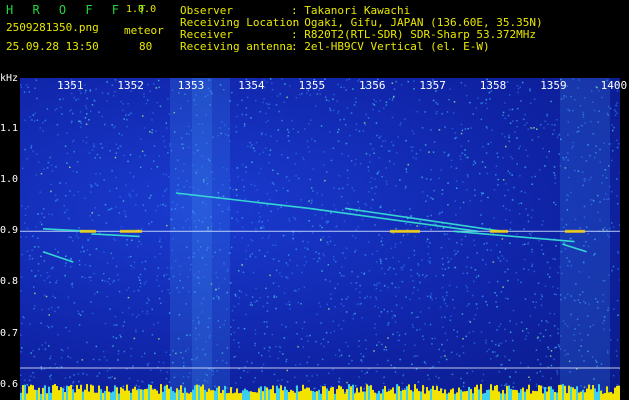 Image resolution: width=629 pixels, height=400 pixels. What do you see at coordinates (493, 85) in the screenshot?
I see `x-tick-label: 1358` at bounding box center [493, 85].